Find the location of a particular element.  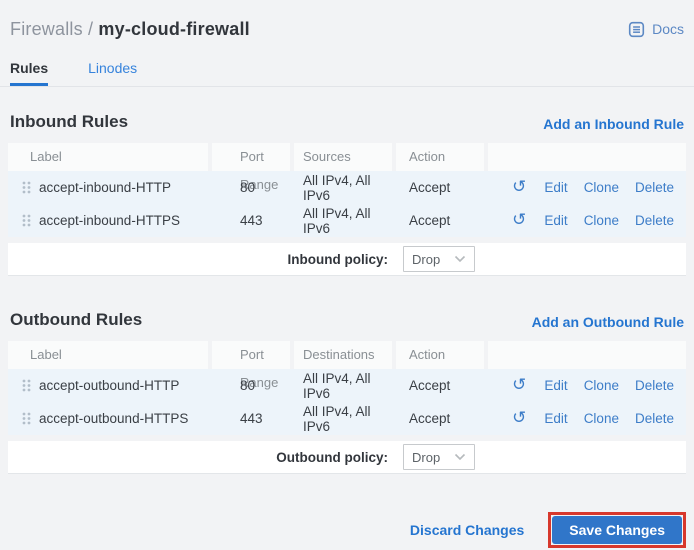

inbound-policy-value: Drop is located at coordinates (426, 259).